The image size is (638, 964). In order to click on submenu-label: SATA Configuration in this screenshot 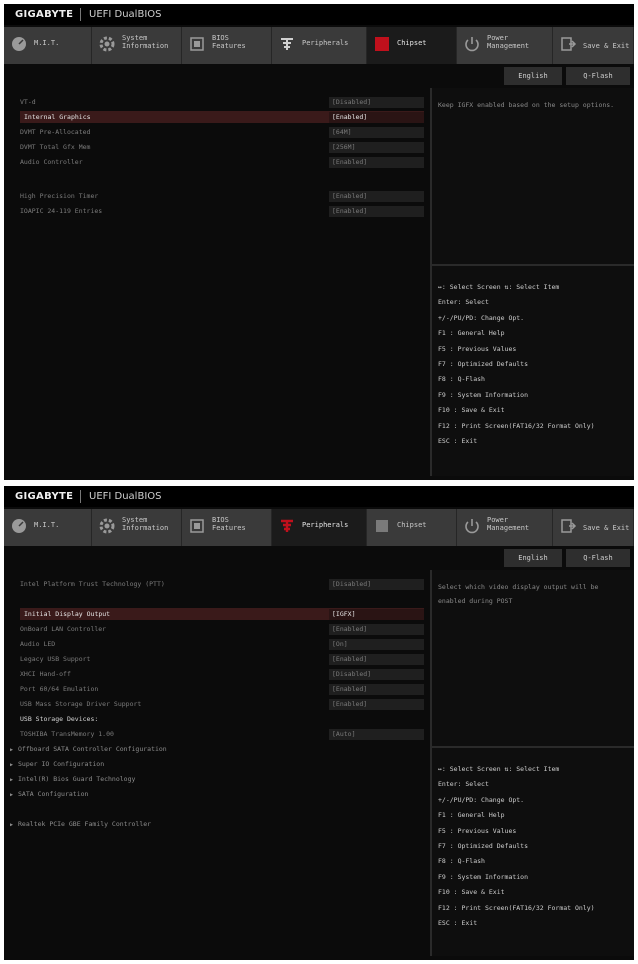, I will do `click(49, 794)`.